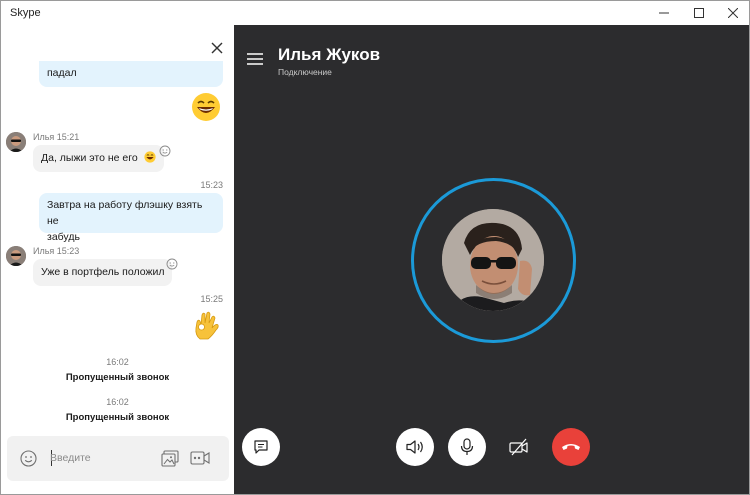 This screenshot has height=495, width=750. I want to click on toggle-video-button, so click(519, 447).